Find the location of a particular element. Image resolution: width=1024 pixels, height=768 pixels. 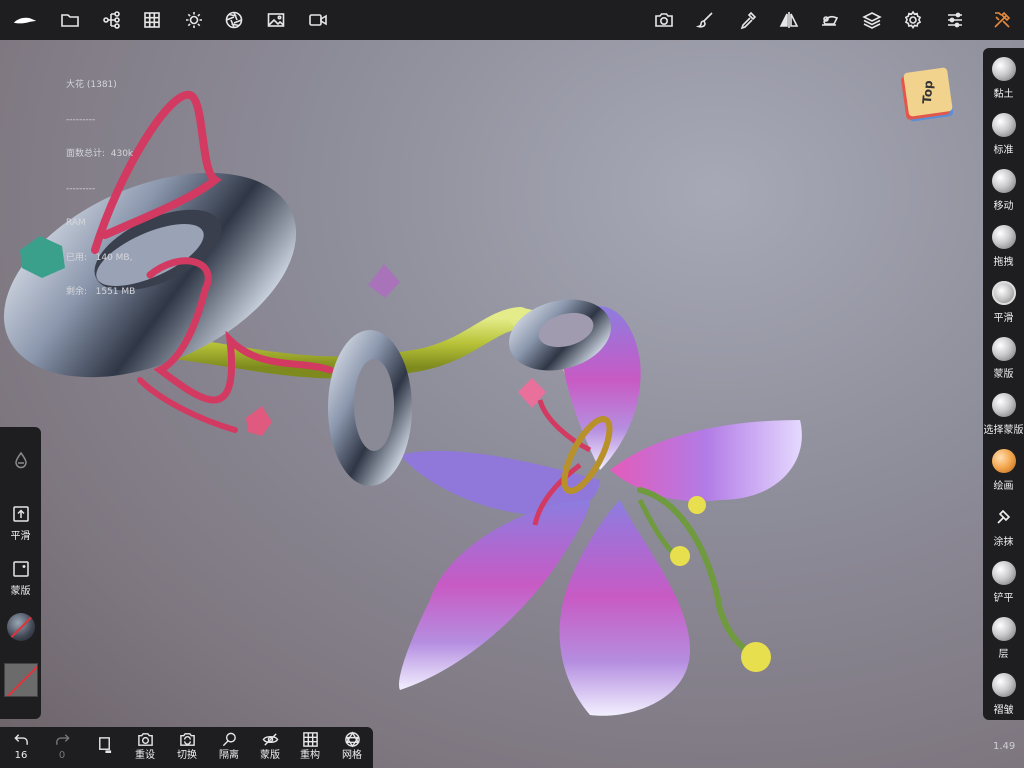

reset-label: 重设 is located at coordinates (145, 755).